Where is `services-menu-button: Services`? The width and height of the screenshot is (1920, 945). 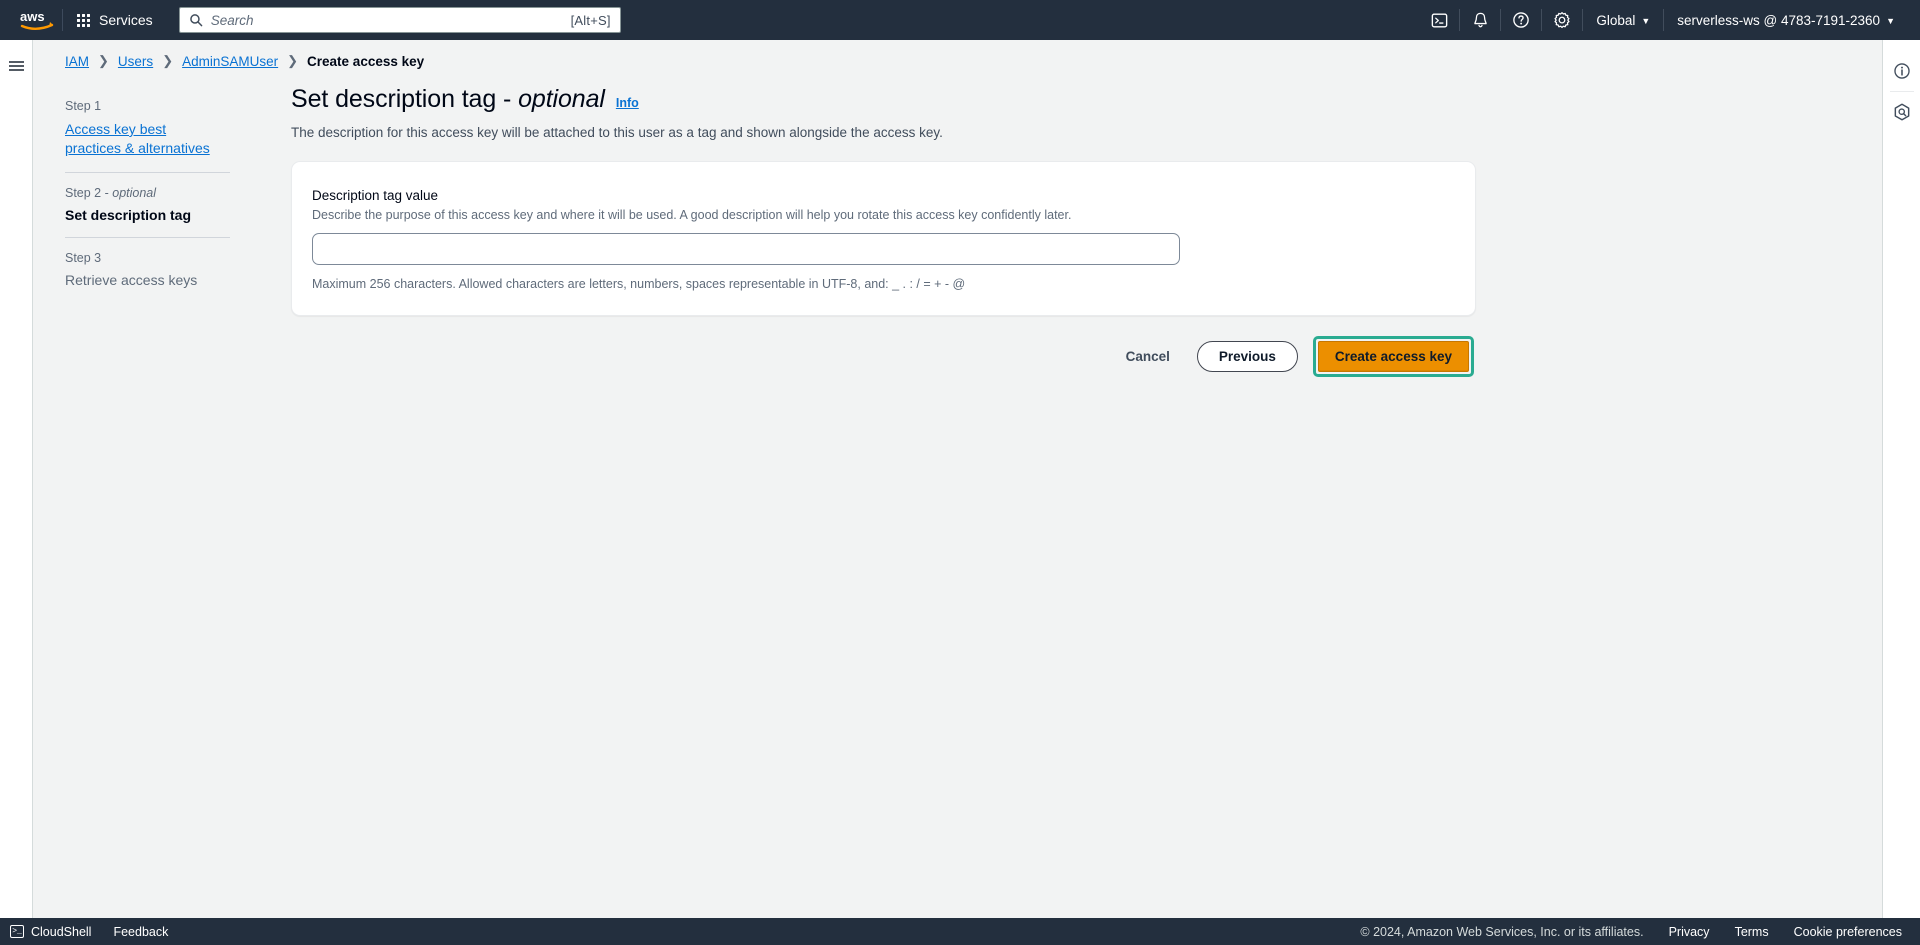 services-menu-button: Services is located at coordinates (115, 20).